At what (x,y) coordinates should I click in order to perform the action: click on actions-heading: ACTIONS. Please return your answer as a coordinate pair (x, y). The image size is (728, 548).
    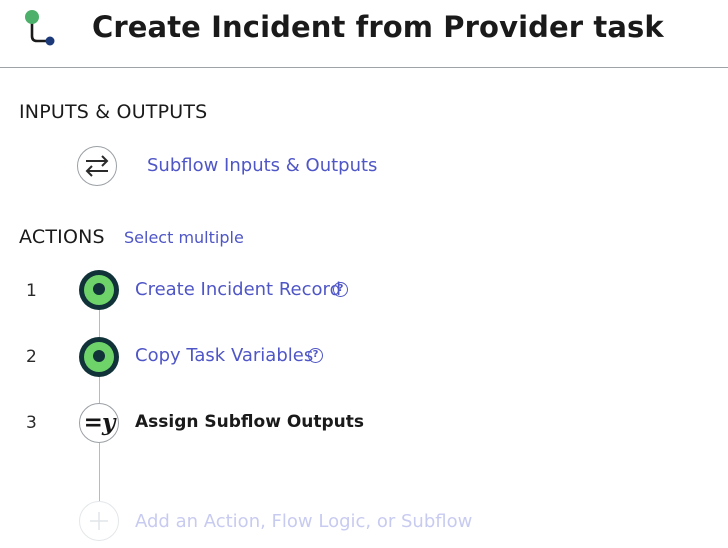
    Looking at the image, I should click on (62, 237).